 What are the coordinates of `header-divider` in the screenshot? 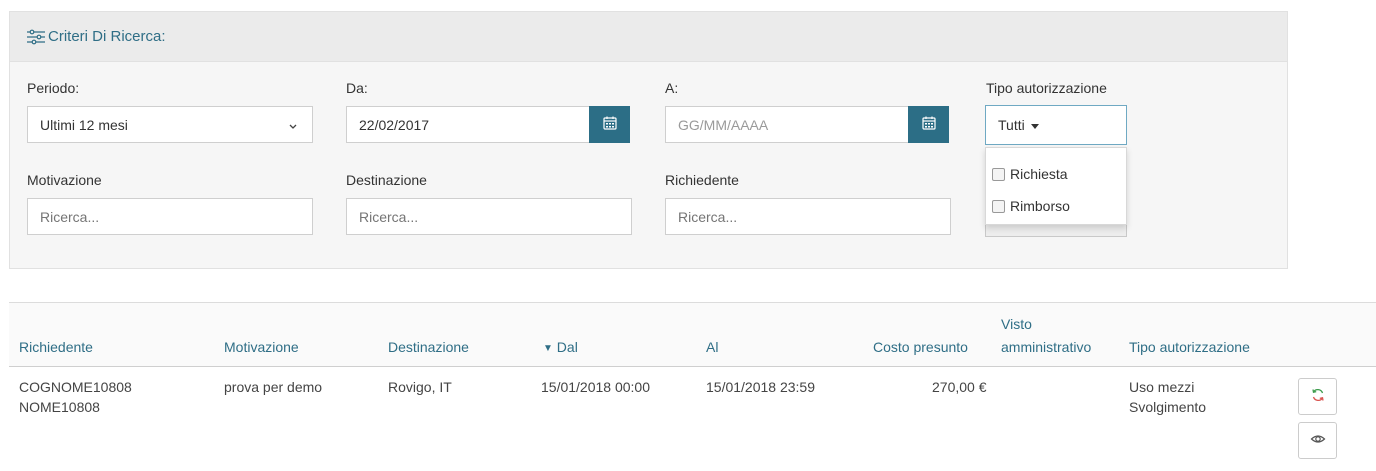 It's located at (692, 366).